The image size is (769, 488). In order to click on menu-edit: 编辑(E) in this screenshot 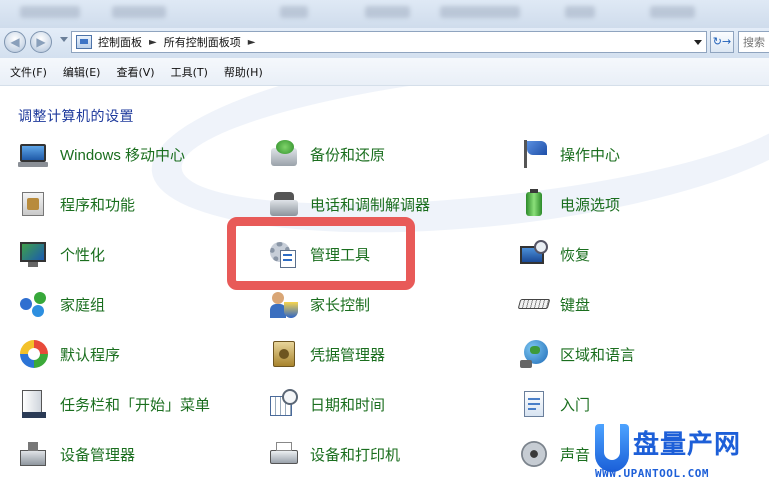, I will do `click(82, 72)`.